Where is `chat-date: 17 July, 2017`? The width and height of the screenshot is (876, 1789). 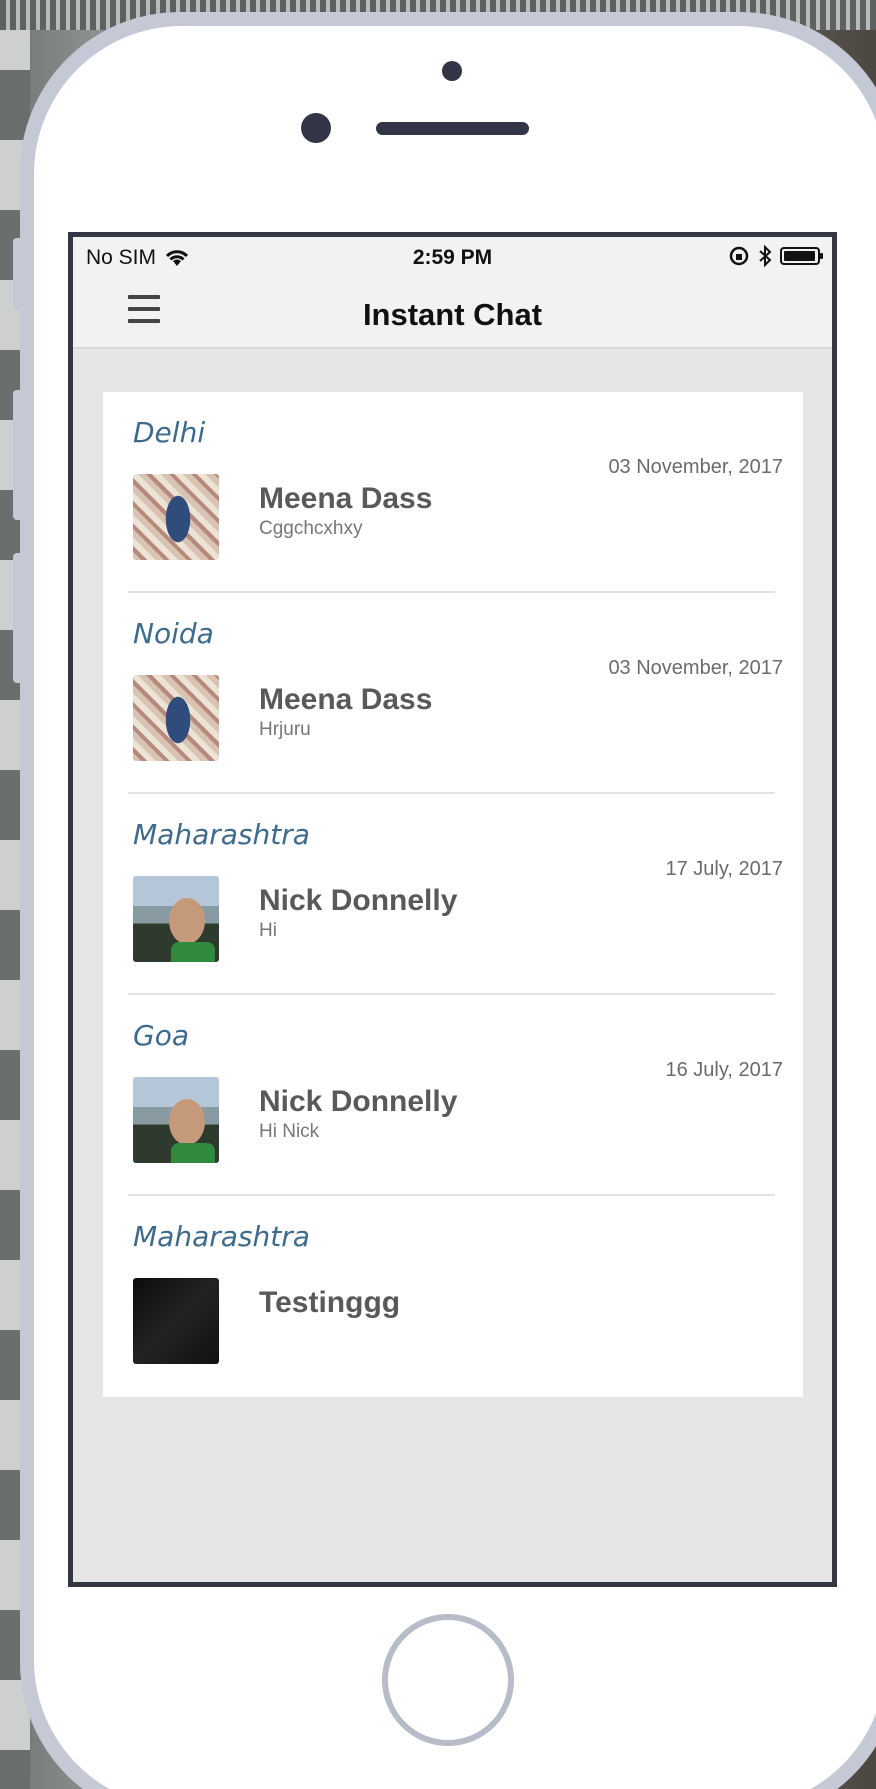 chat-date: 17 July, 2017 is located at coordinates (724, 869).